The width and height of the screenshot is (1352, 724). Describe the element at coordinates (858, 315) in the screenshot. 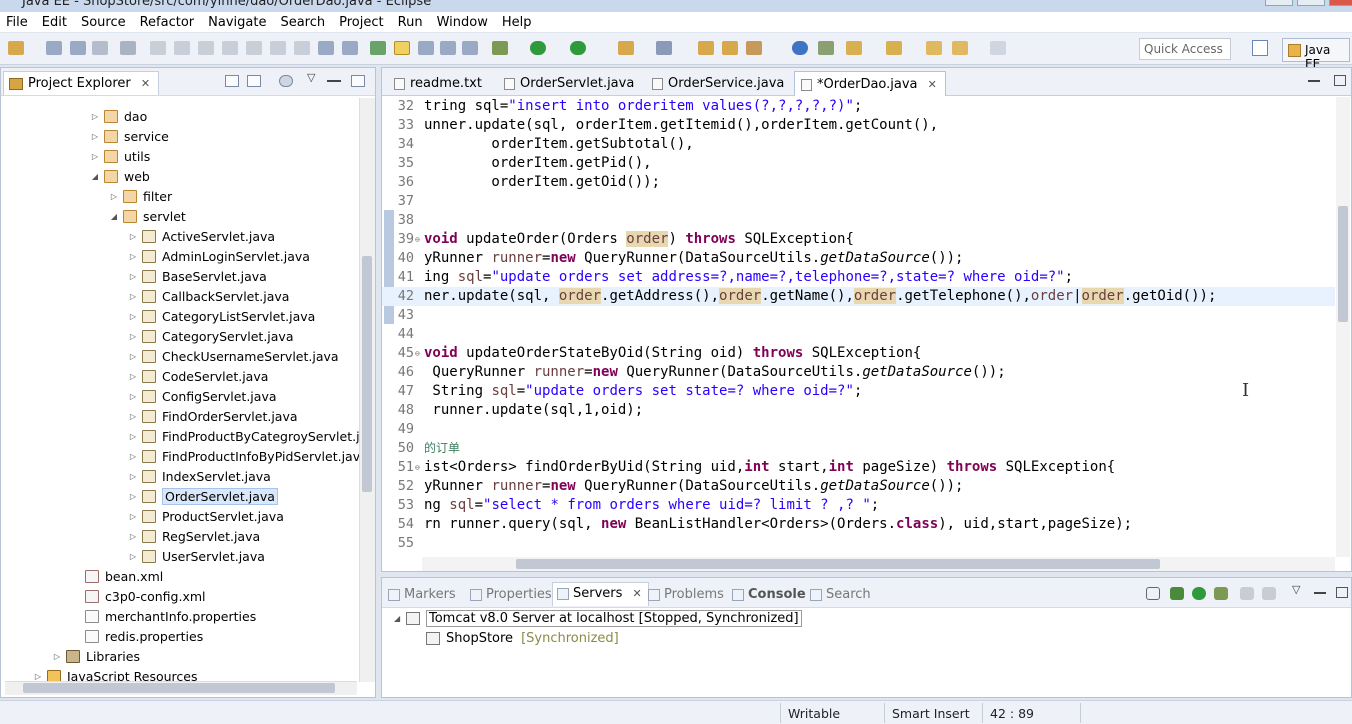

I see `code-line: 43` at that location.